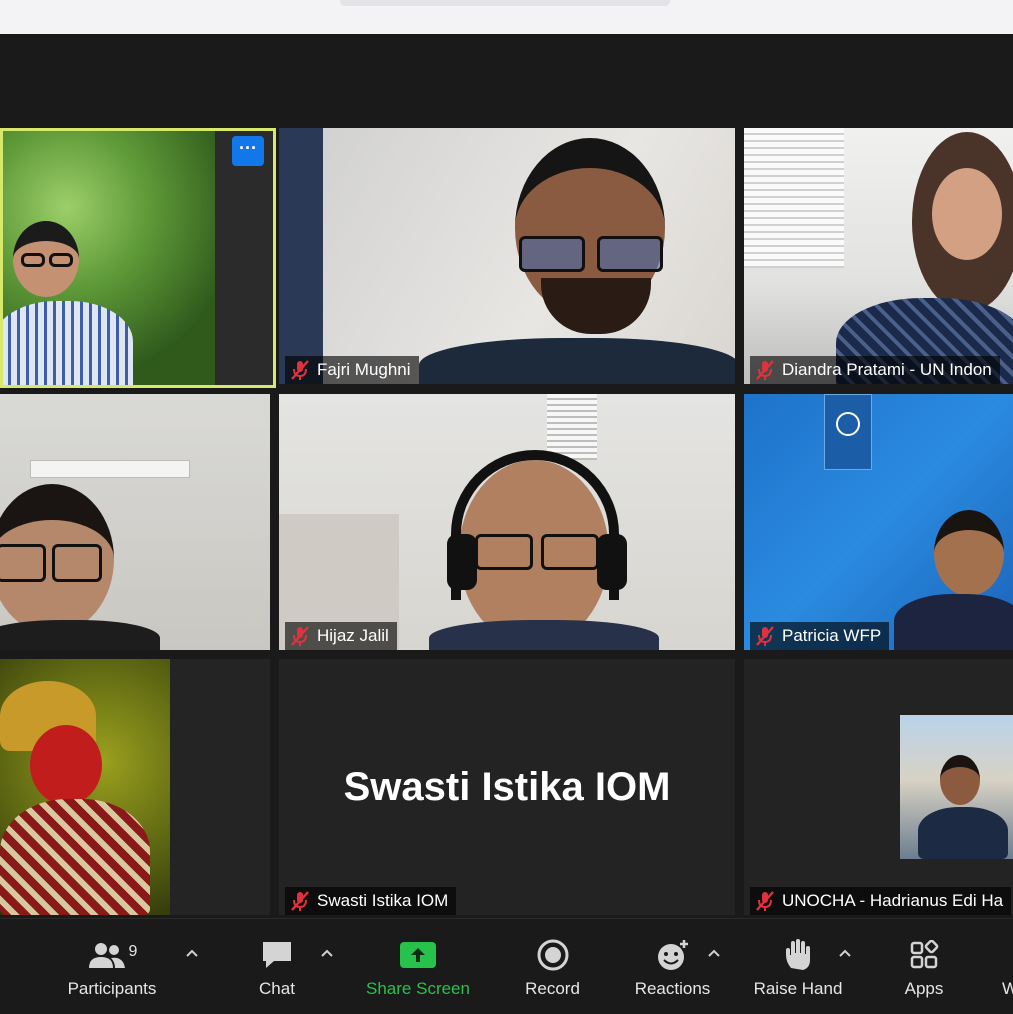  I want to click on name-tag: UNOCHA - Hadrianus Edi Ha, so click(881, 901).